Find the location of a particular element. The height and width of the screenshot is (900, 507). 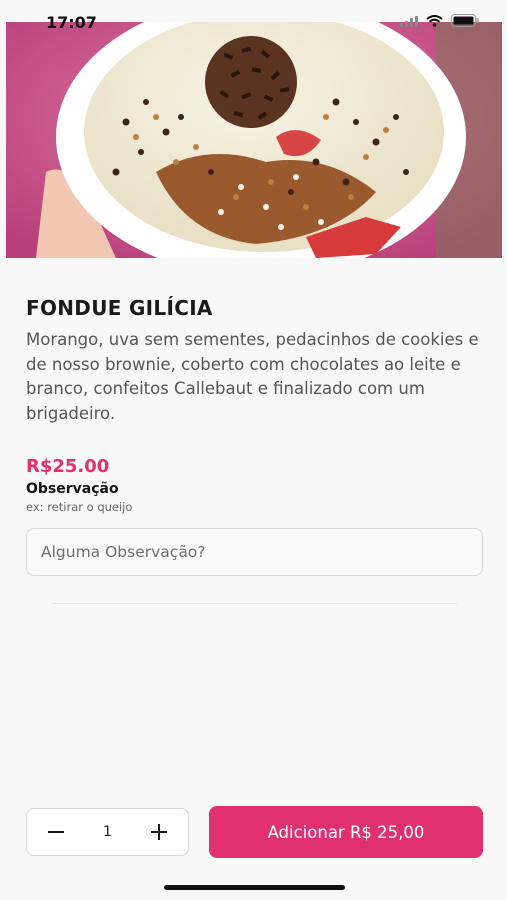

minus-icon is located at coordinates (56, 832).